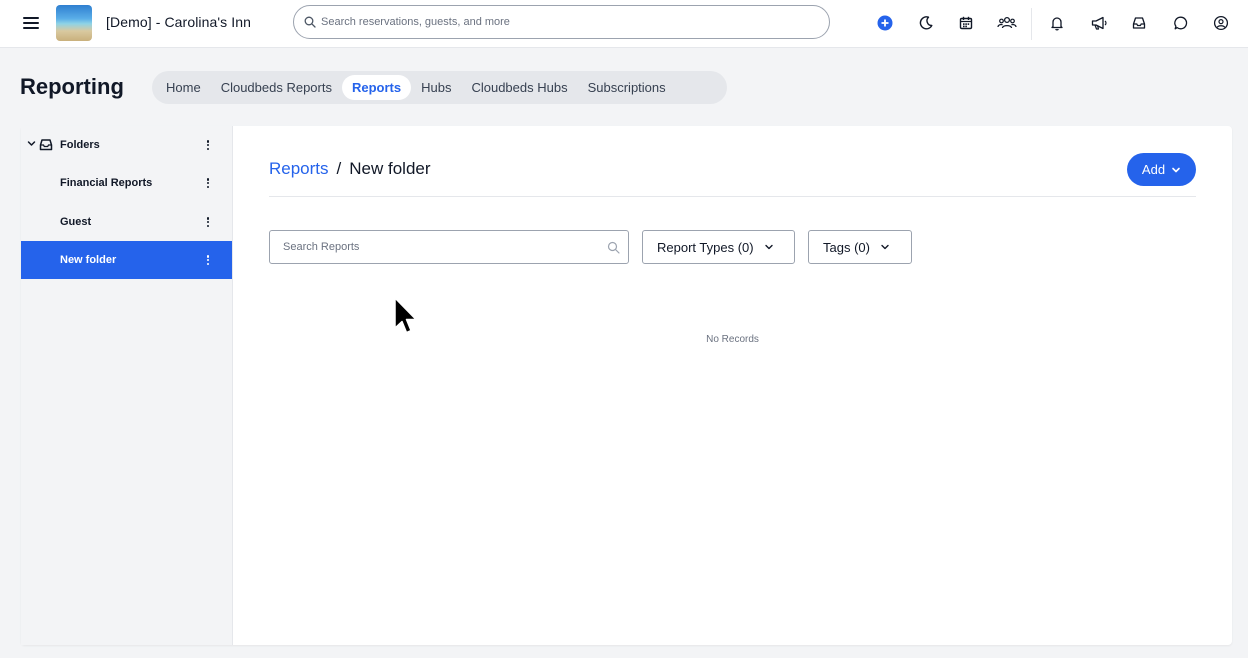 This screenshot has width=1248, height=658. I want to click on folder-root-label: Folders, so click(80, 145).